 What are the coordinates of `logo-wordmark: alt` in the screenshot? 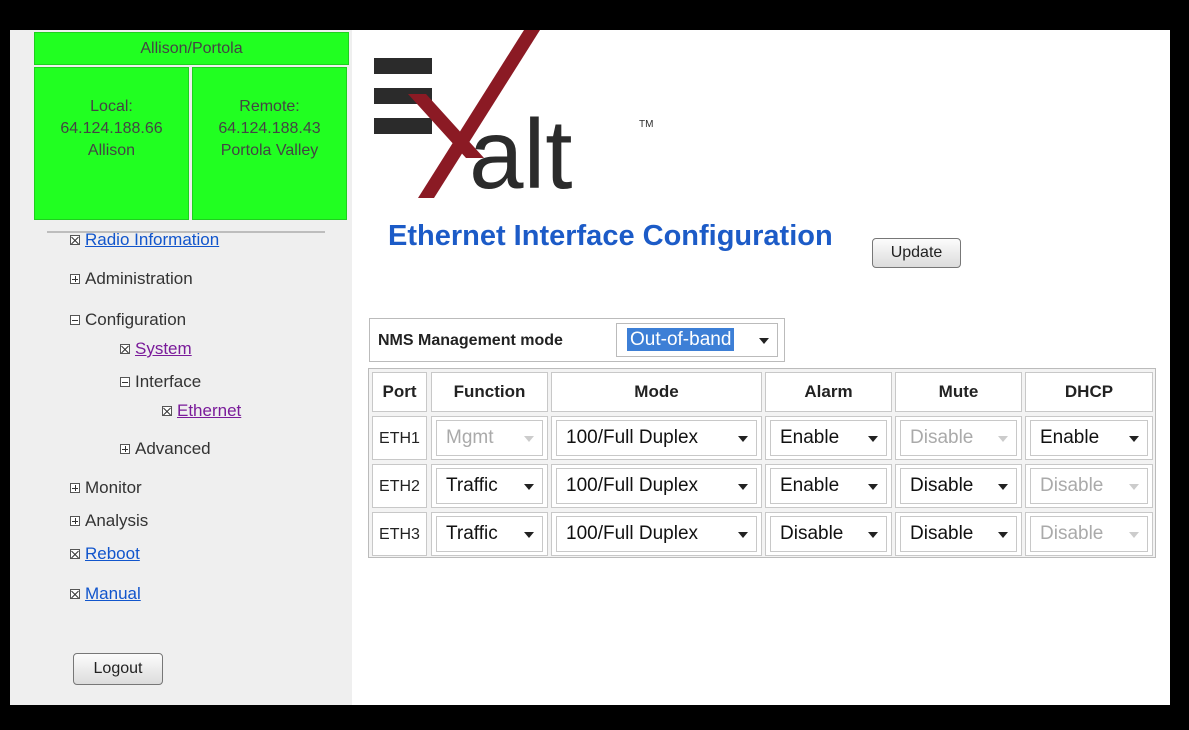 It's located at (521, 154).